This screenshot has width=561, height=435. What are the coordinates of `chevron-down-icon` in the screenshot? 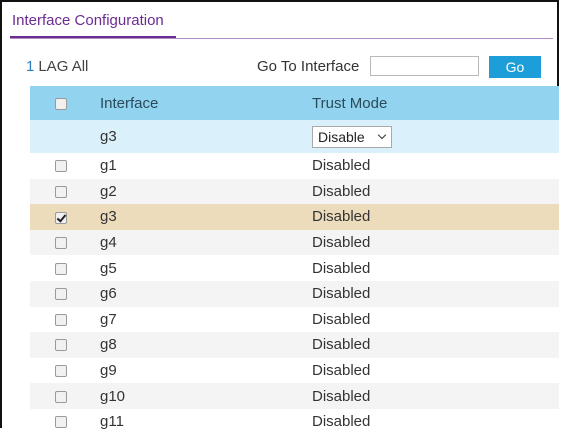 It's located at (382, 134).